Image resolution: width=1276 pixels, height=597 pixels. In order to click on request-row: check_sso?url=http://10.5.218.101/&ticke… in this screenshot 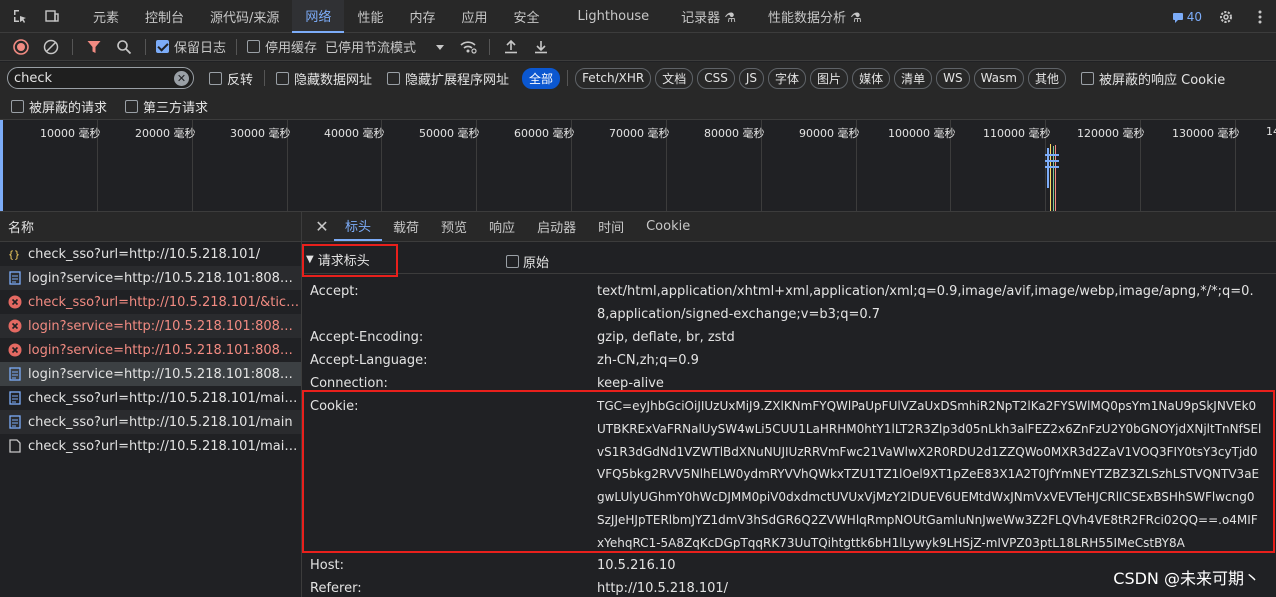, I will do `click(150, 302)`.